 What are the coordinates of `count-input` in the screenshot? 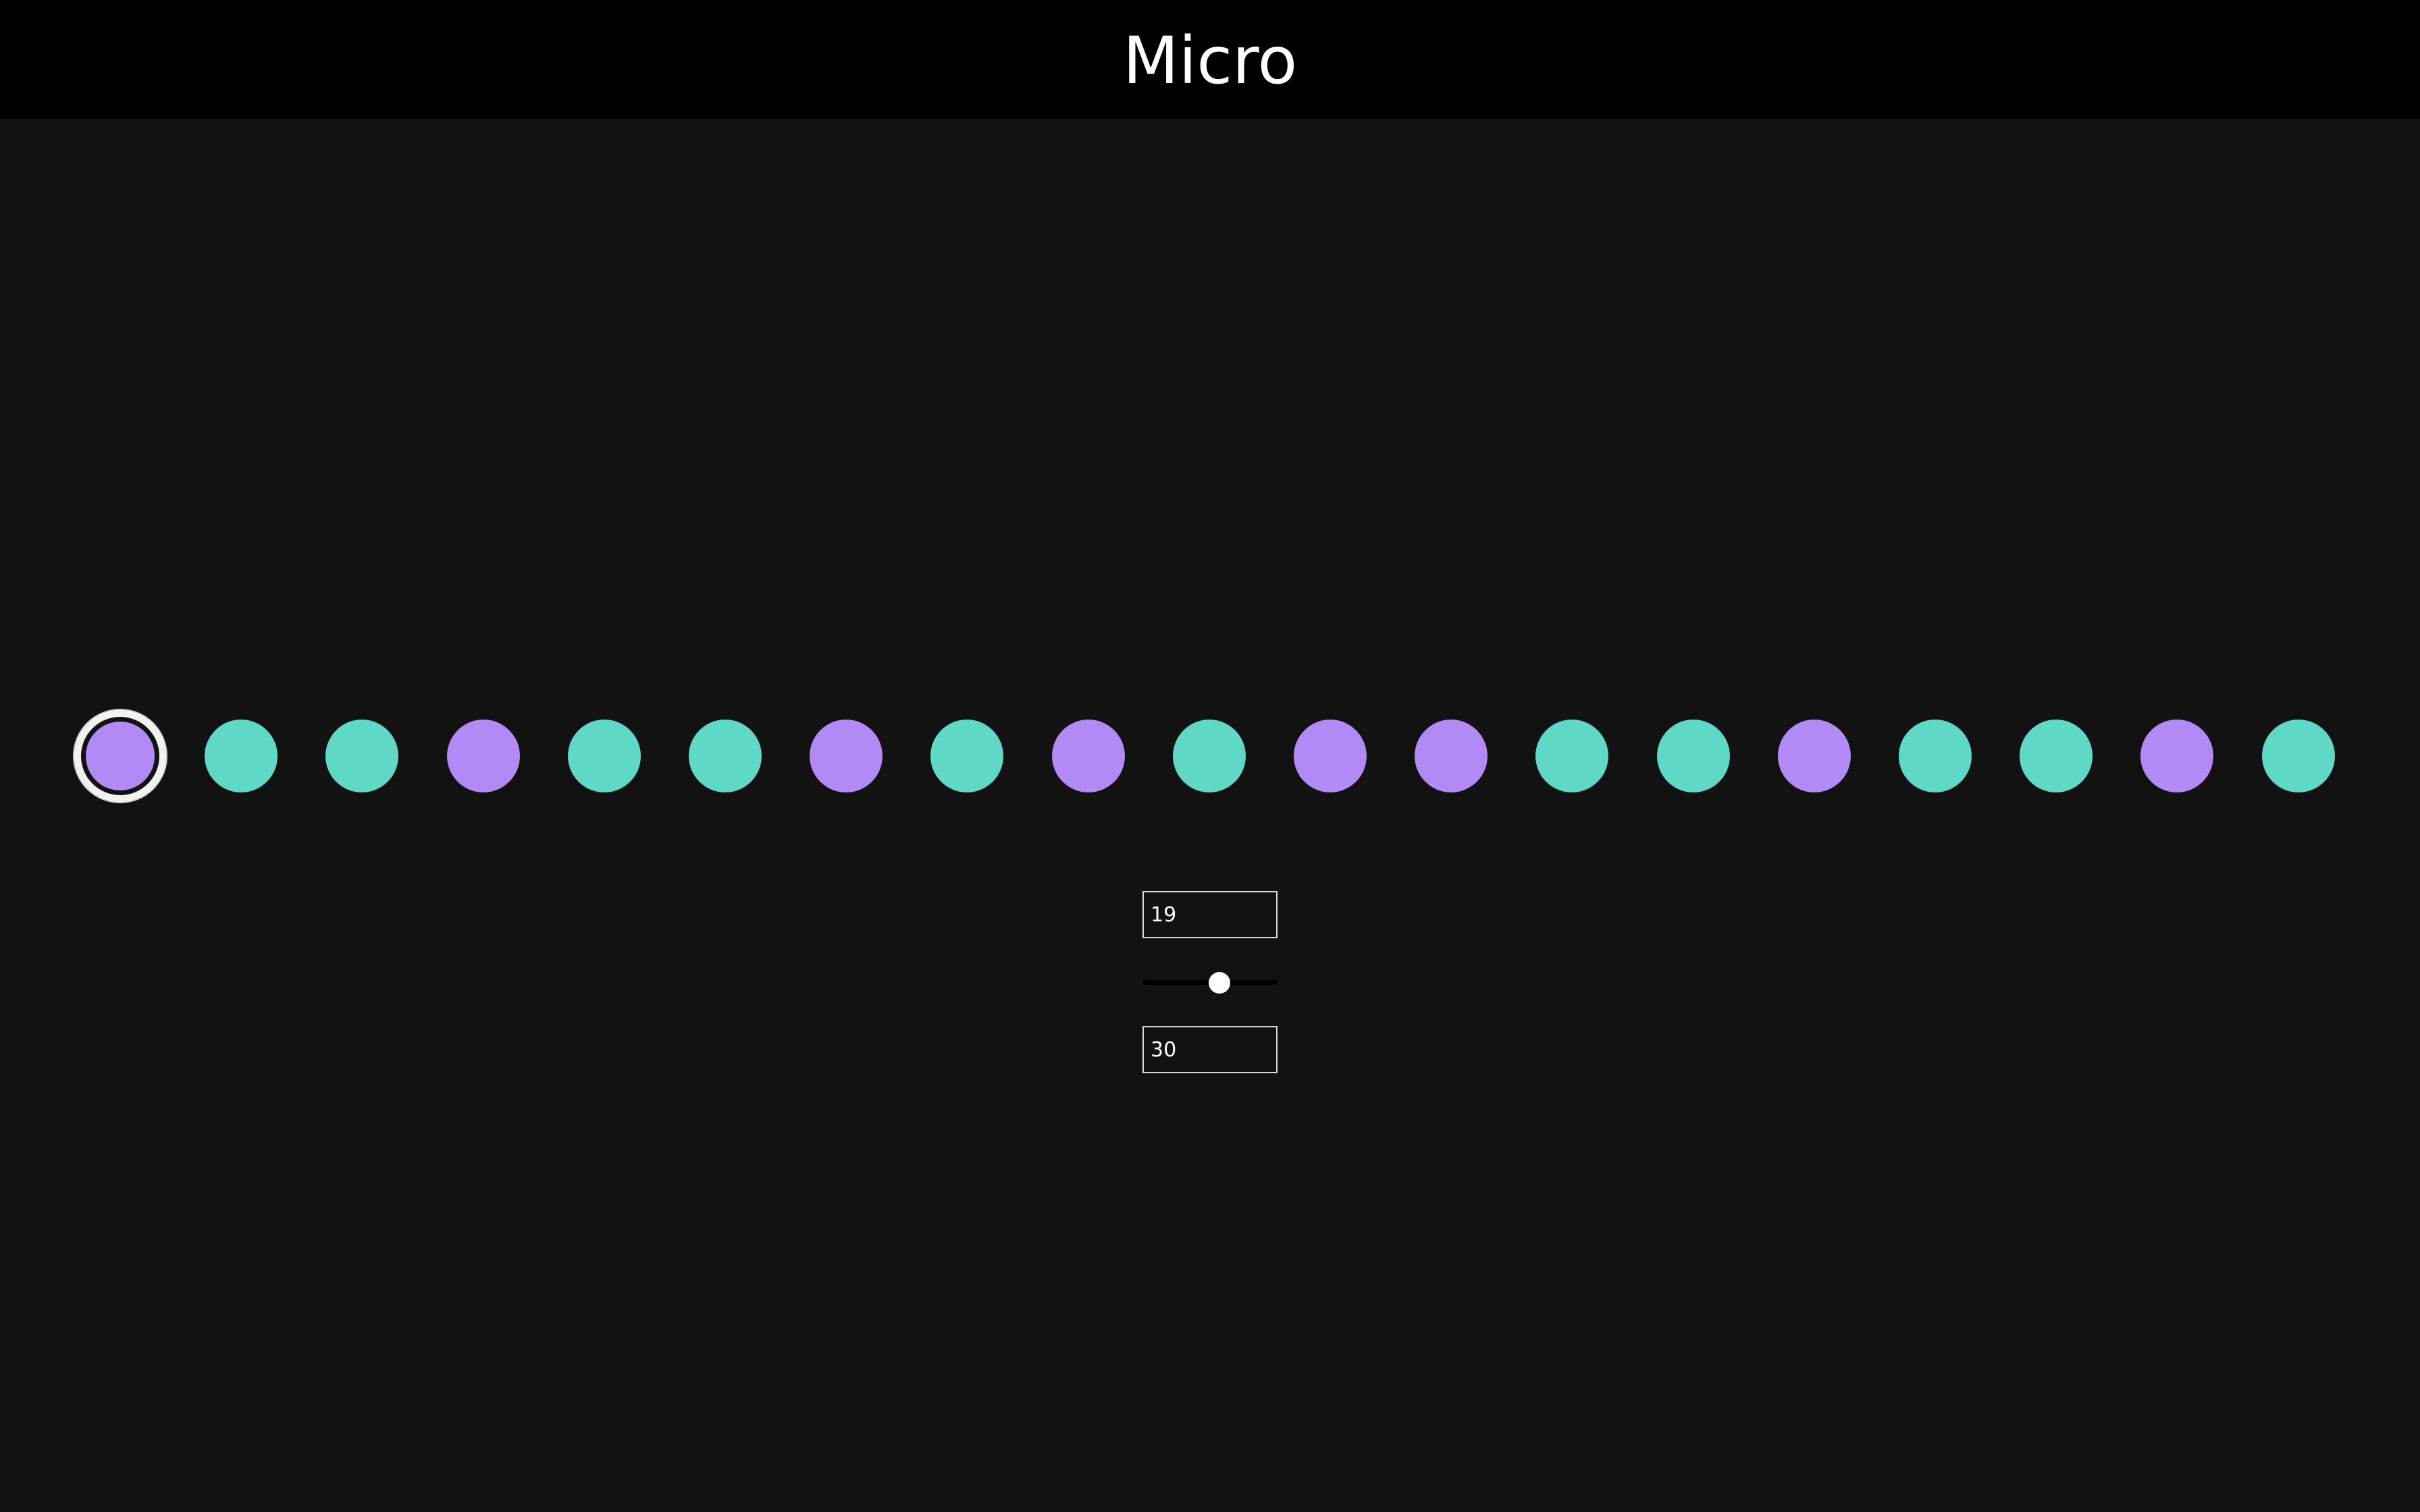 It's located at (1210, 914).